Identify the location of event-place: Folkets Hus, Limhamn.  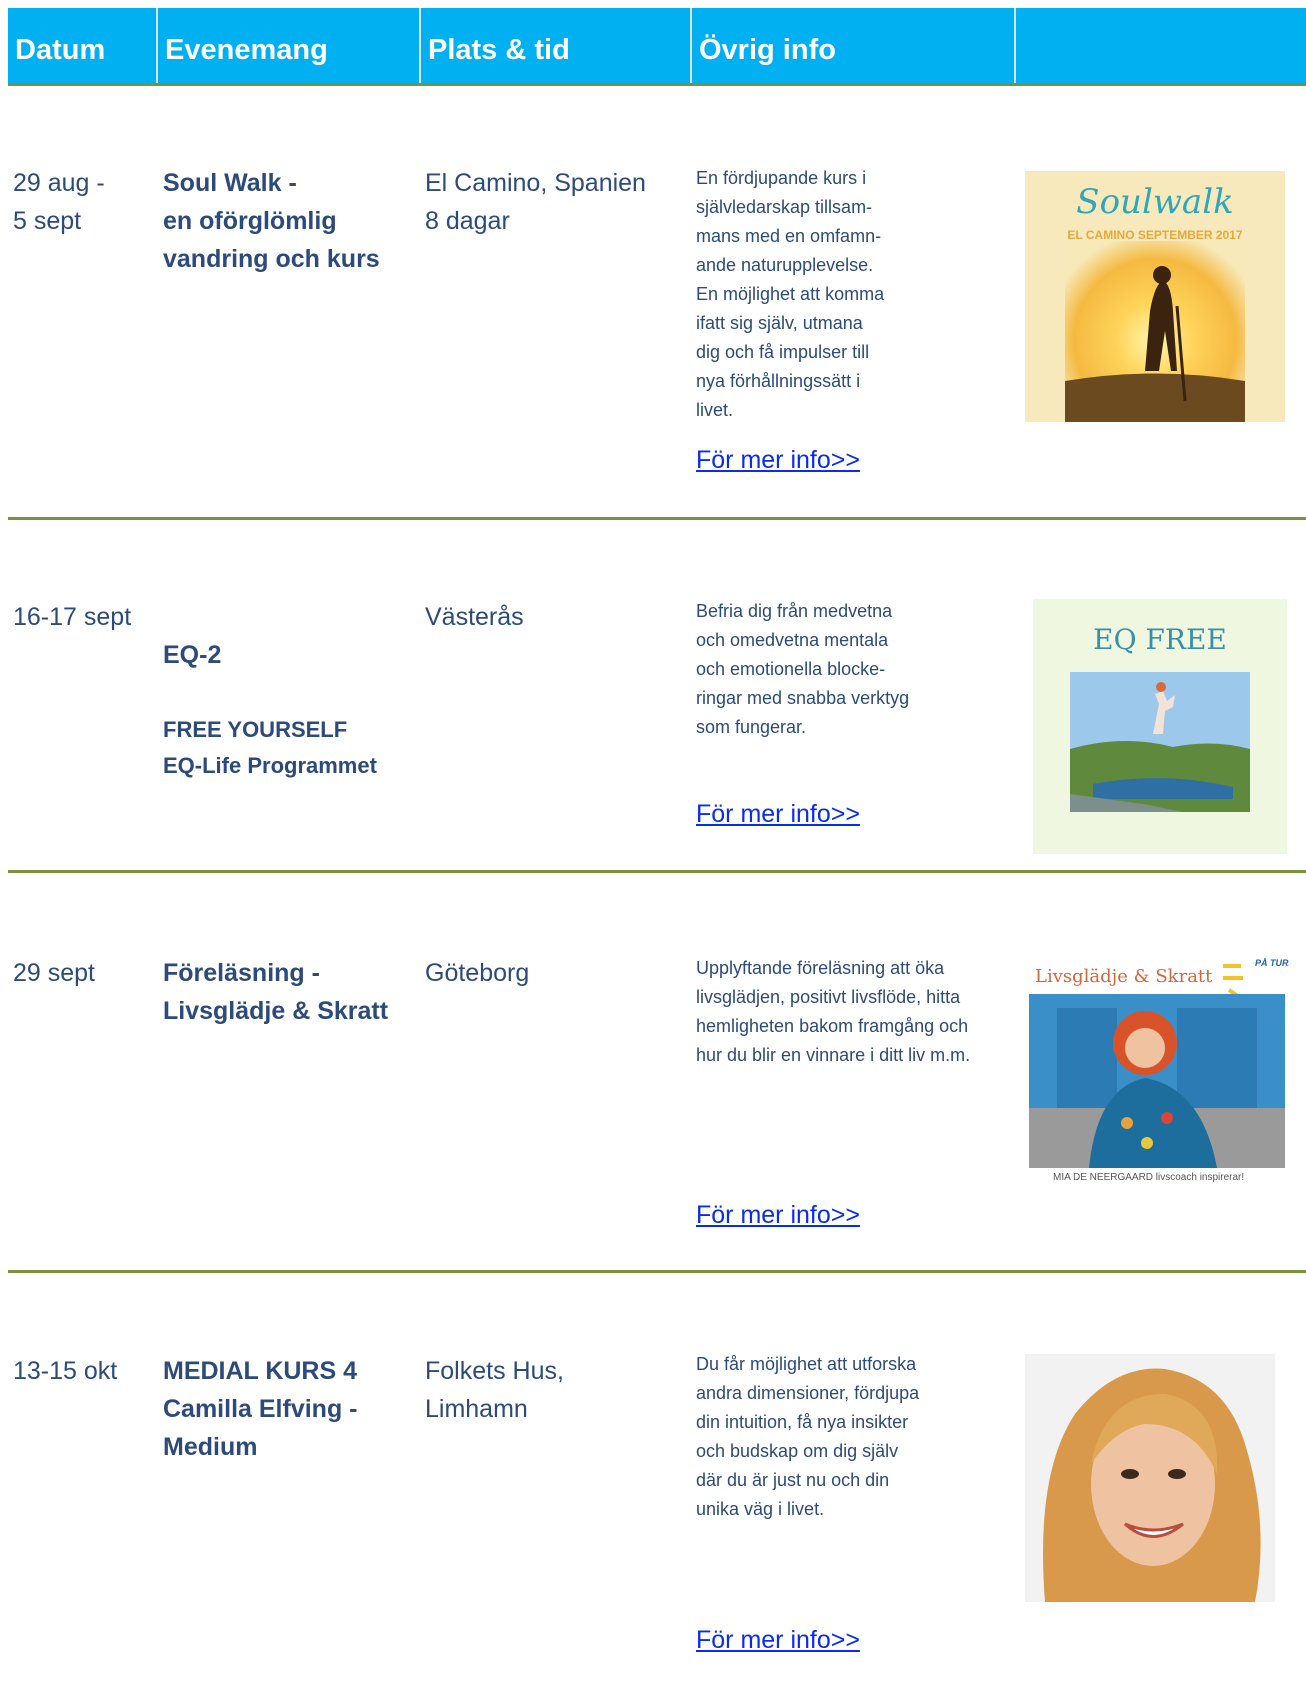
(494, 1390).